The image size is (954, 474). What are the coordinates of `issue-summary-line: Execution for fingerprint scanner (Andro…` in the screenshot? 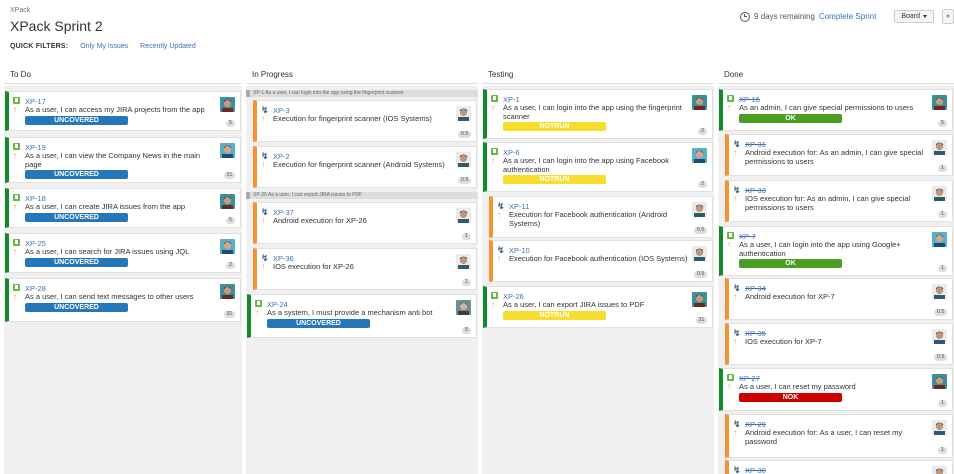 It's located at (359, 164).